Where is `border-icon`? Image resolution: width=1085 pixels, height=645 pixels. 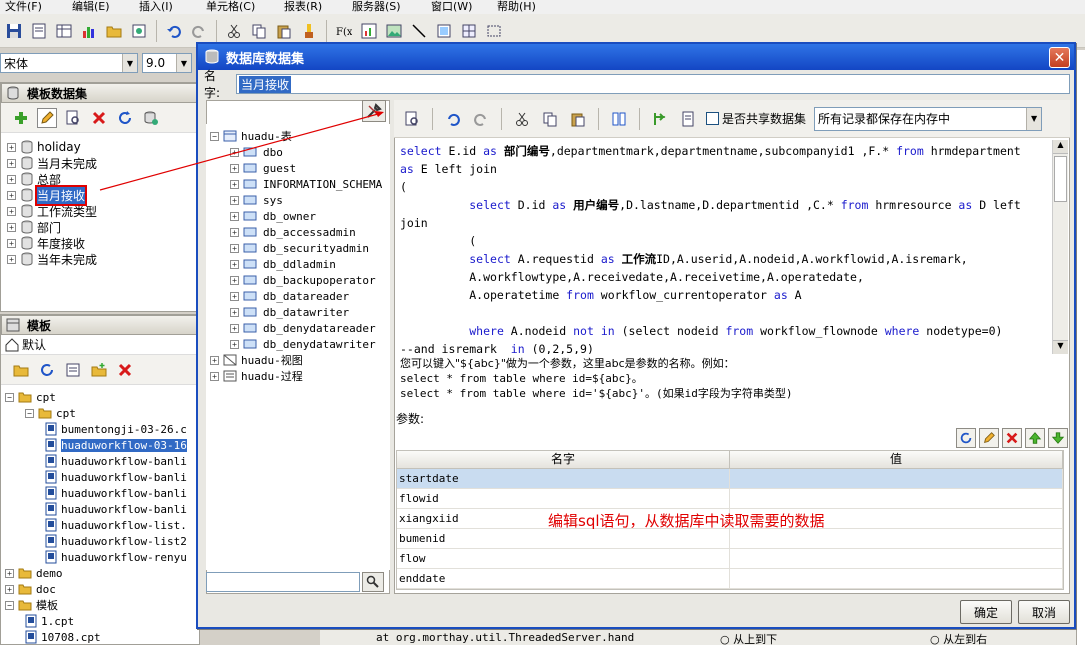 border-icon is located at coordinates (494, 31).